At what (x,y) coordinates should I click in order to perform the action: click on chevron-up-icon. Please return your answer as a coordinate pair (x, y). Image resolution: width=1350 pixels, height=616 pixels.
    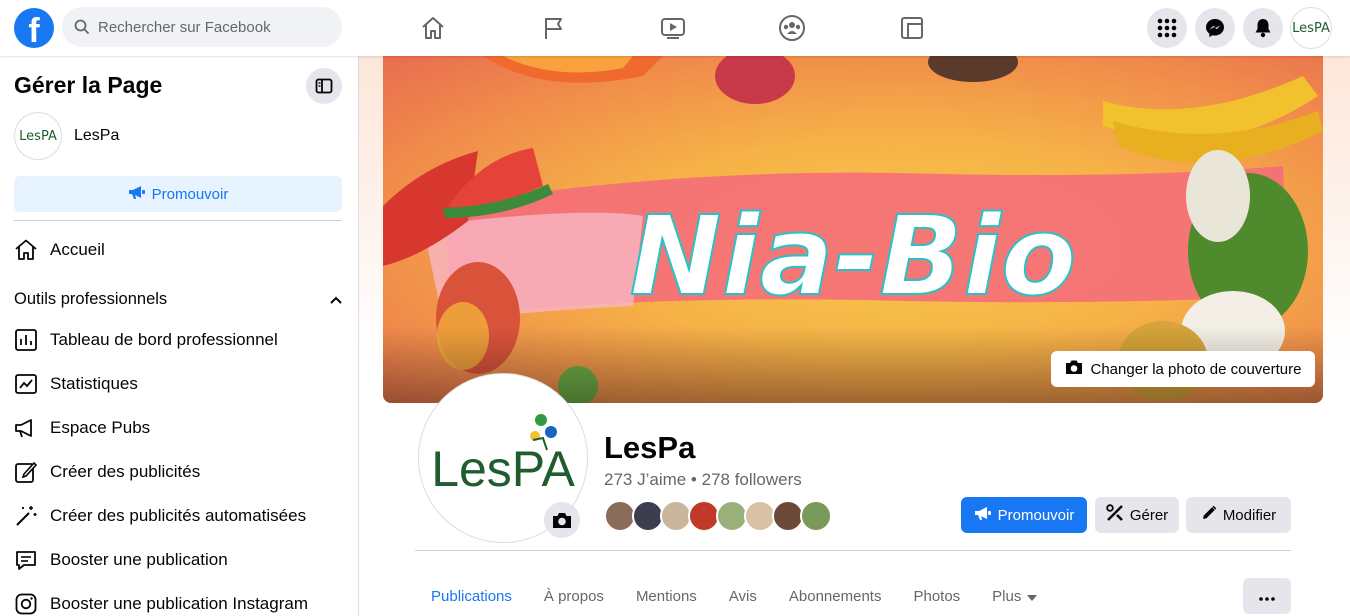
    Looking at the image, I should click on (336, 299).